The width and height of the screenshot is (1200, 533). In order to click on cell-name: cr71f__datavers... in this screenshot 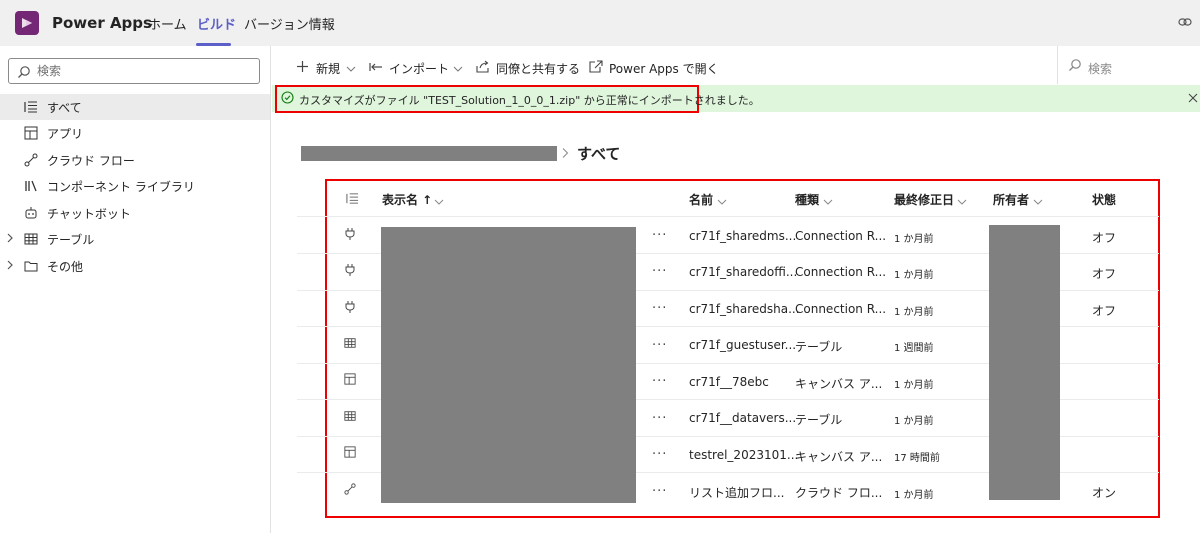, I will do `click(742, 418)`.